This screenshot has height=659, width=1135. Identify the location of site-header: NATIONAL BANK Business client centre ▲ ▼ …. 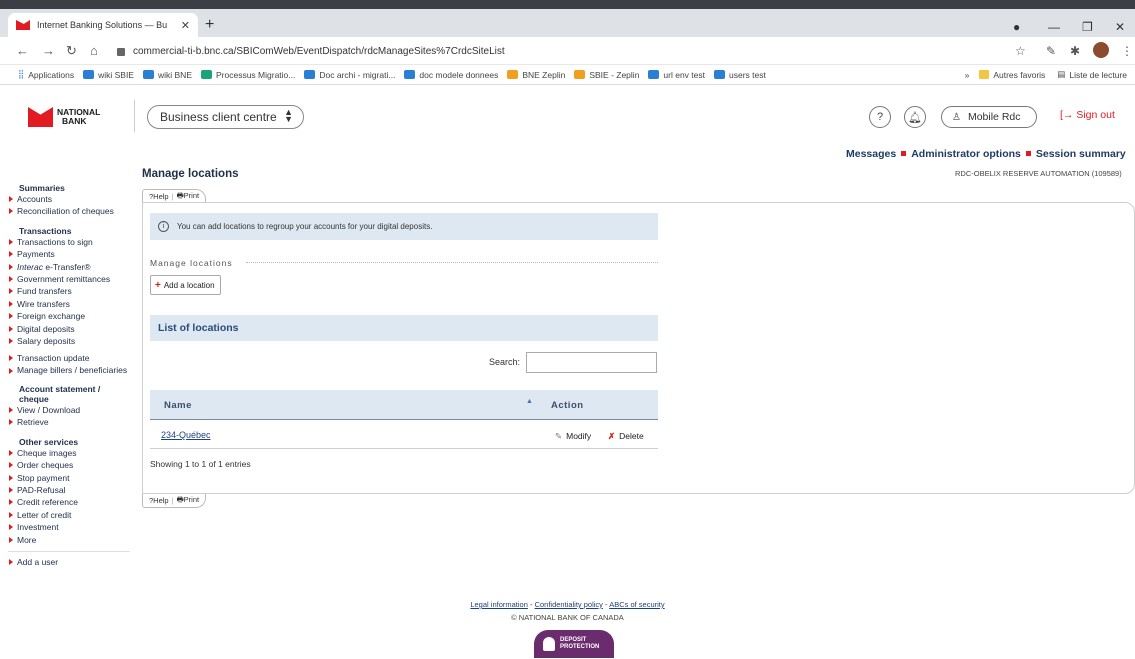
(567, 116).